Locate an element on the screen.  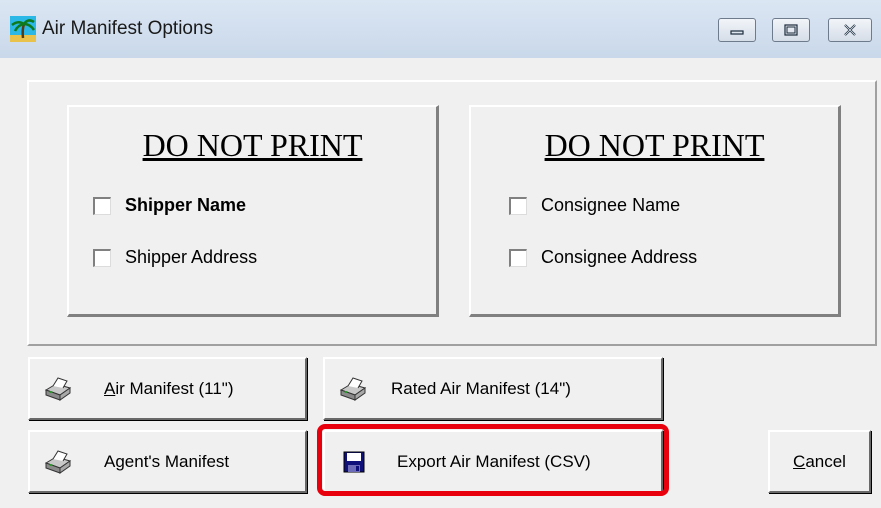
rated-air-manifest-button: Rated Air Manifest (14") is located at coordinates (493, 388).